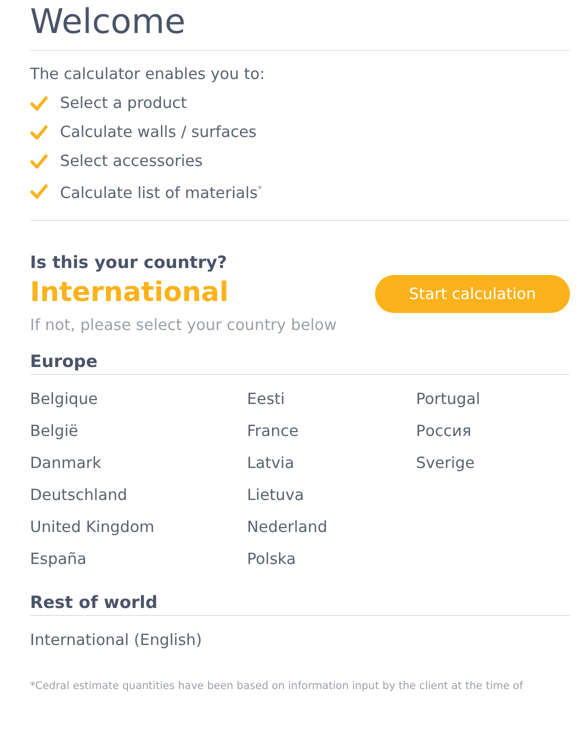 The width and height of the screenshot is (588, 750). Describe the element at coordinates (300, 364) in the screenshot. I see `region-heading: Europe` at that location.